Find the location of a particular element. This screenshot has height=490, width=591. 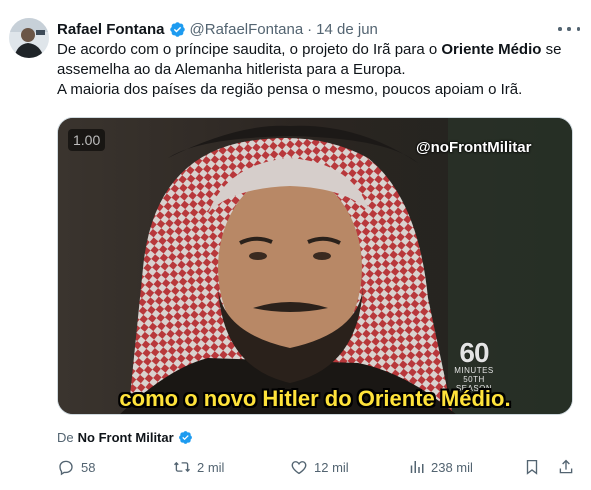

tweet-text-bold: Oriente Médio is located at coordinates (491, 49).